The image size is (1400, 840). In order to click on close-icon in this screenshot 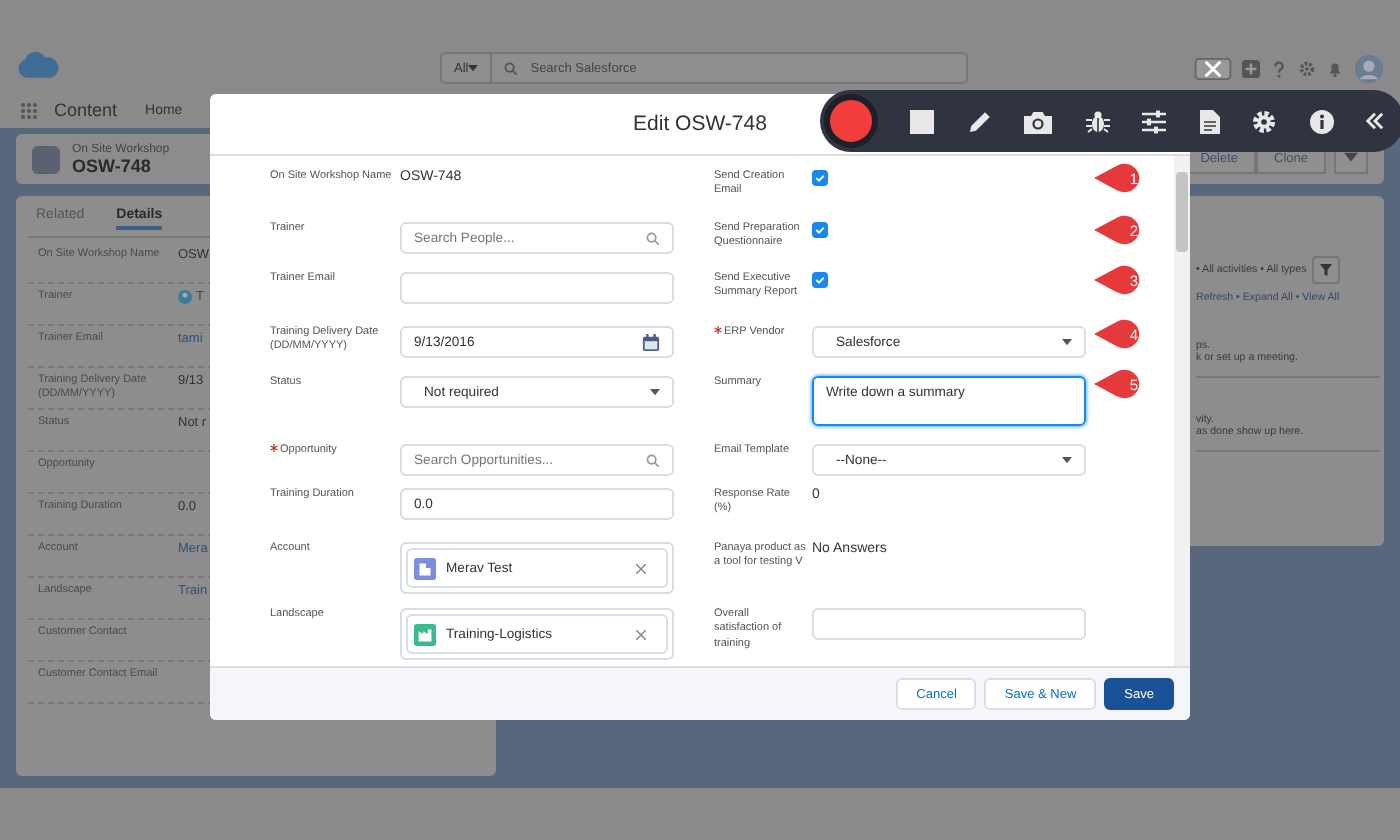, I will do `click(1213, 69)`.